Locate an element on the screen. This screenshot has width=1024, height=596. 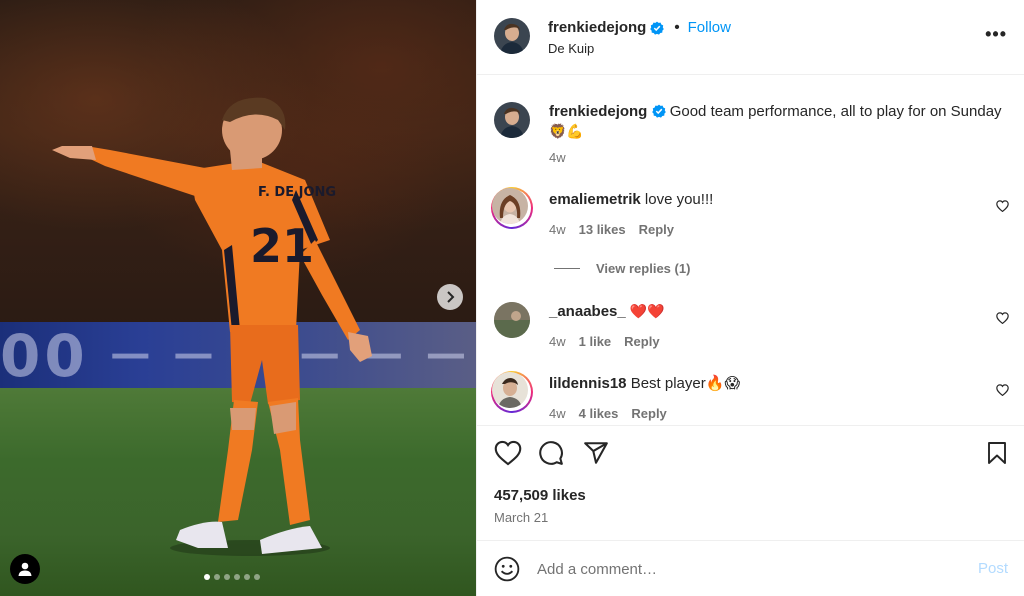
comment-username: lildennis18 is located at coordinates (588, 383).